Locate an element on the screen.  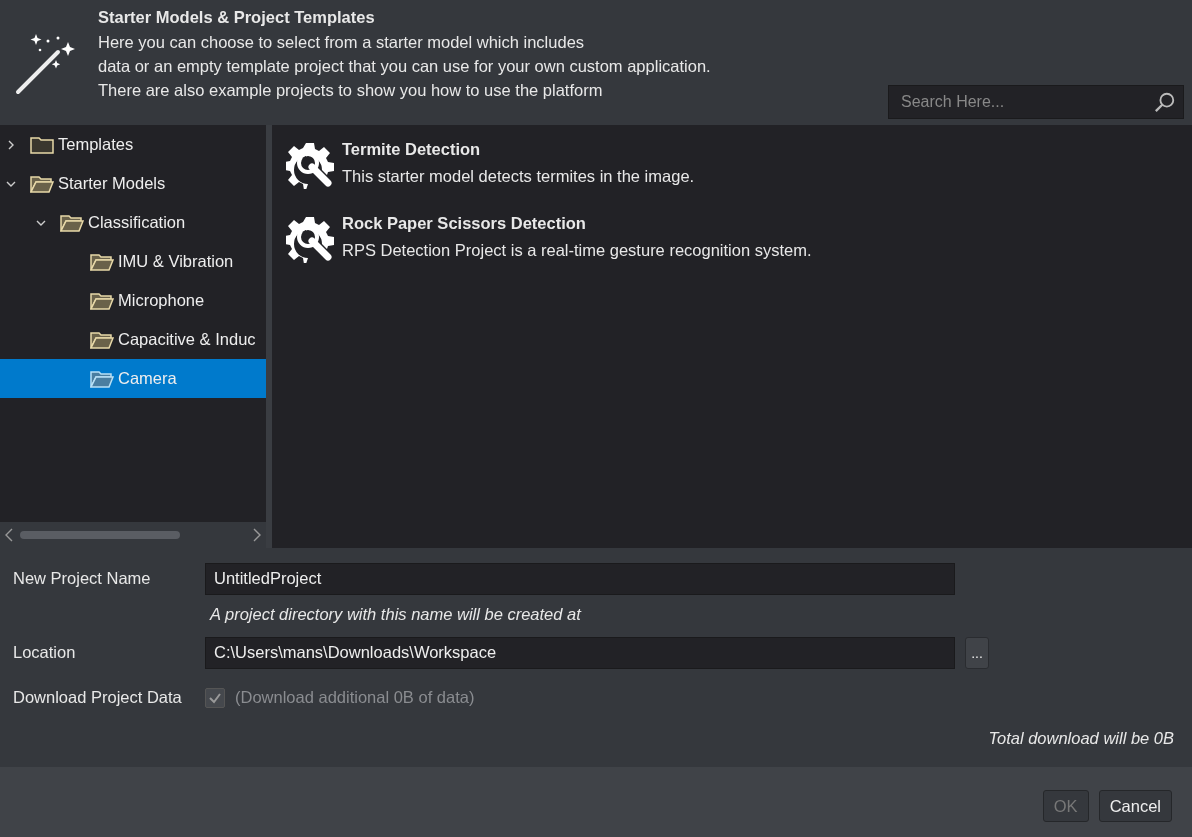
tree-item: Classification is located at coordinates (133, 222).